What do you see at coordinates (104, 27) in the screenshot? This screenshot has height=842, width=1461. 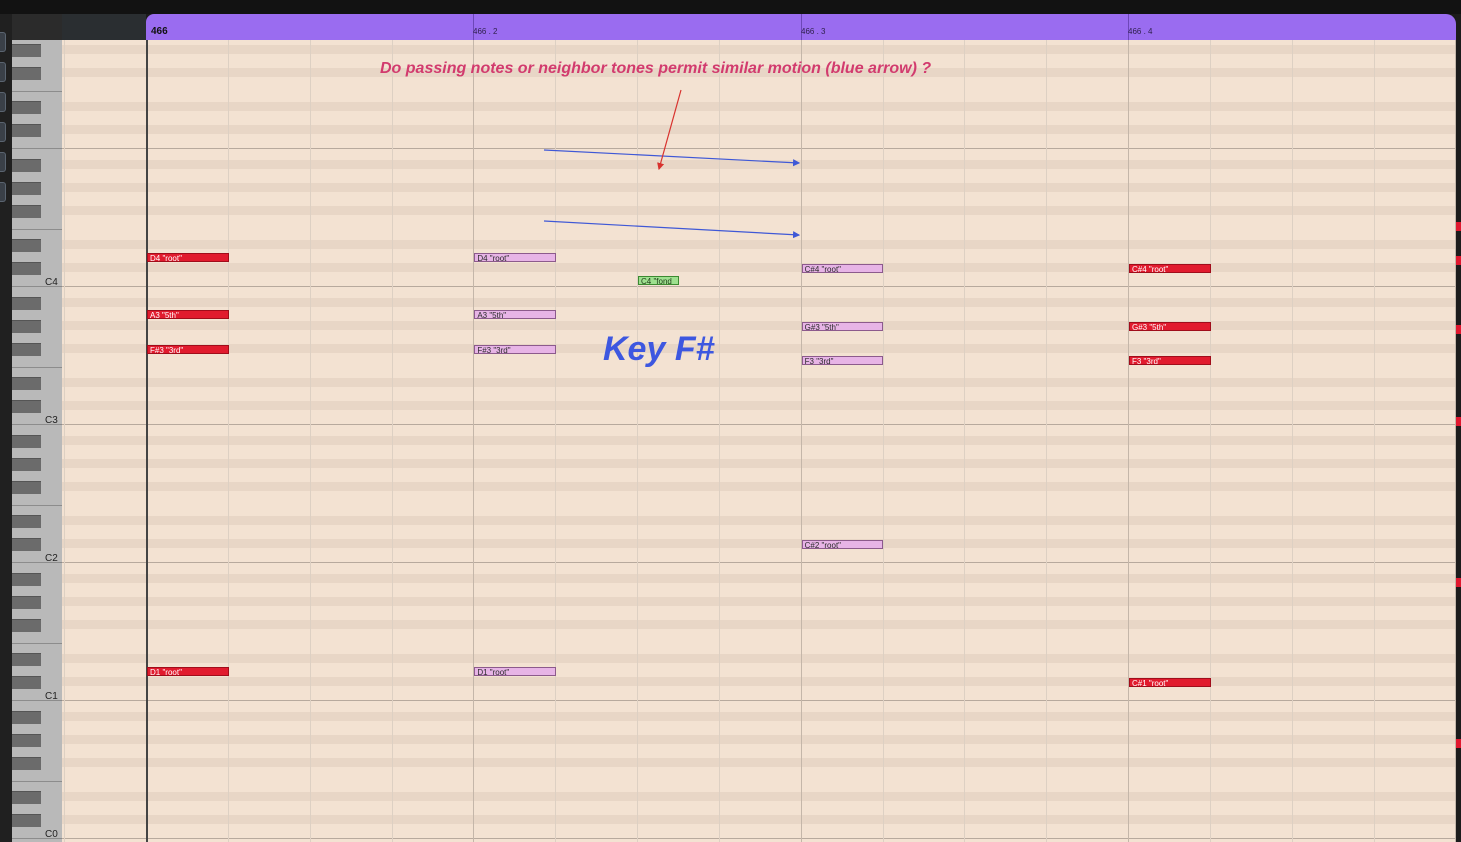 I see `ruler-pre-region` at bounding box center [104, 27].